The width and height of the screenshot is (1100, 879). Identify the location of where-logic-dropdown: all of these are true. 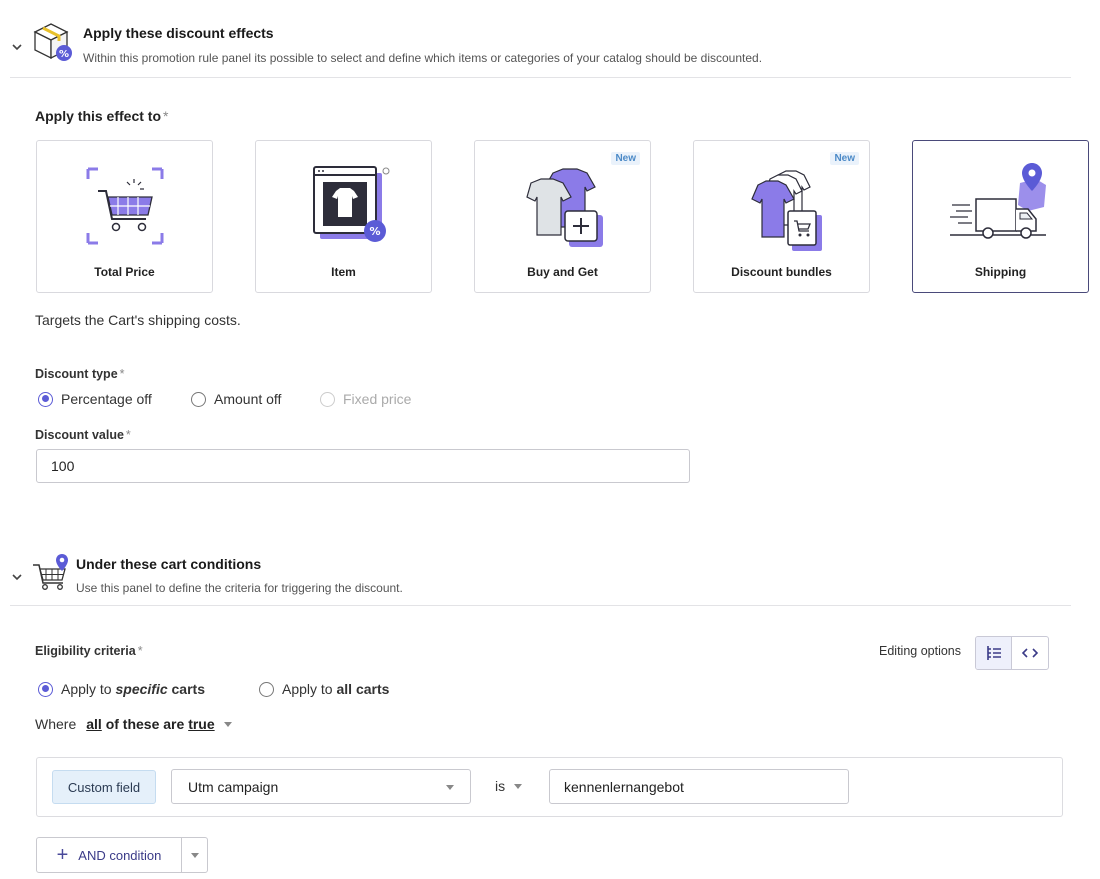
(157, 724).